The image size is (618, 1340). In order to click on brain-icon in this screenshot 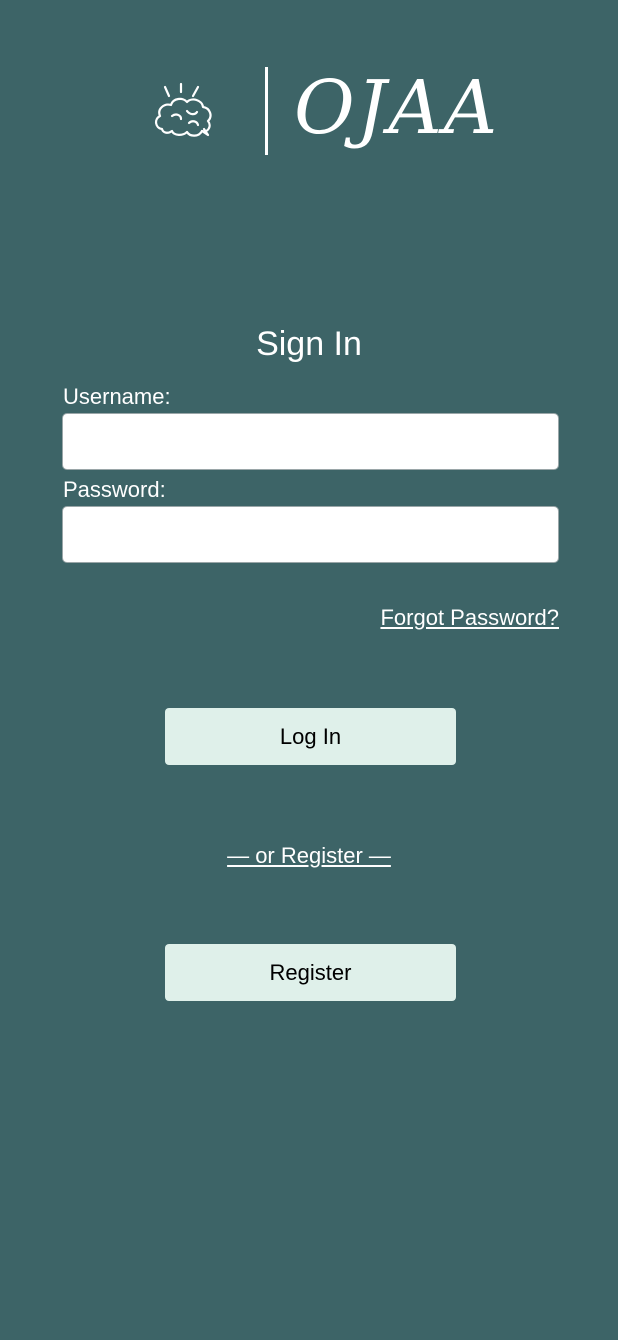, I will do `click(183, 109)`.